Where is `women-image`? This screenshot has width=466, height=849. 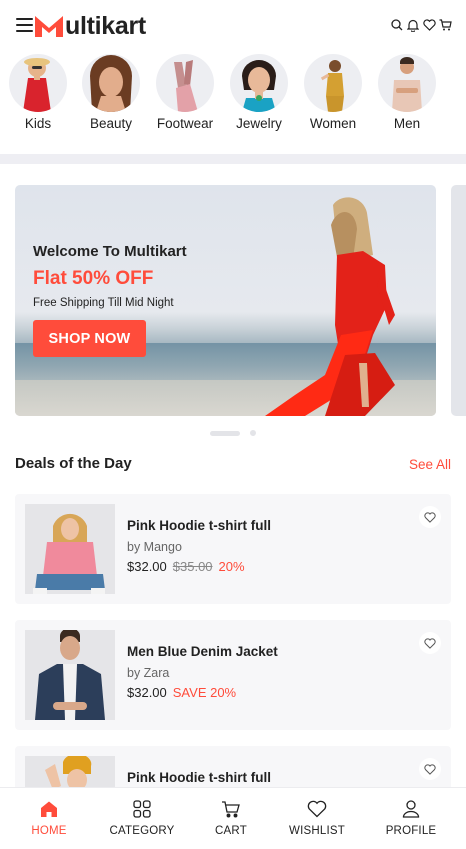
women-image is located at coordinates (333, 83).